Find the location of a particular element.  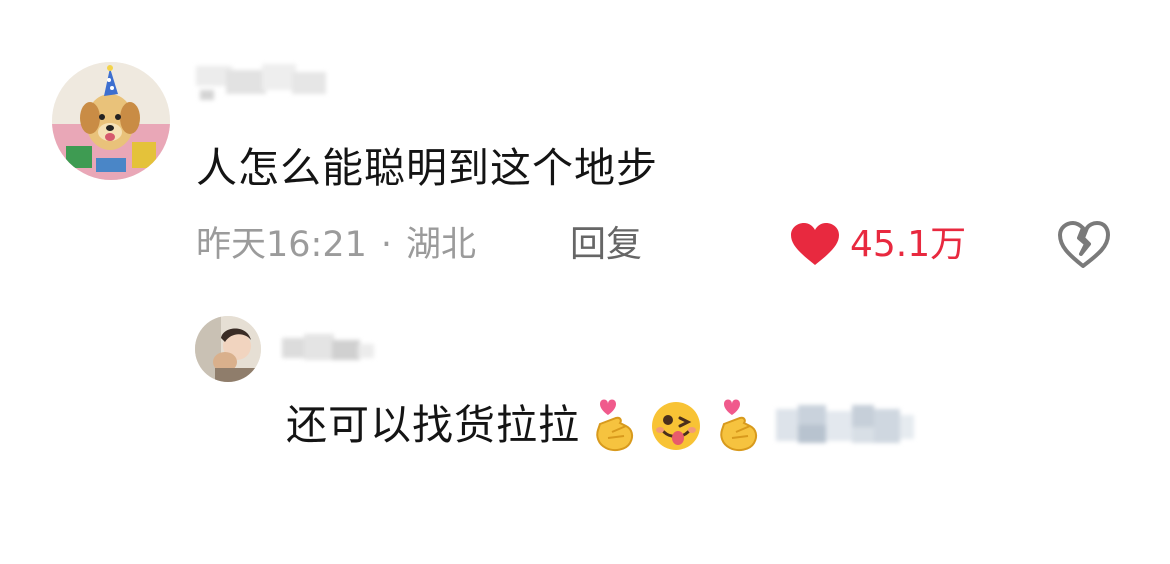

comment-text: 人怎么能聪明到这个地步 is located at coordinates (427, 168).